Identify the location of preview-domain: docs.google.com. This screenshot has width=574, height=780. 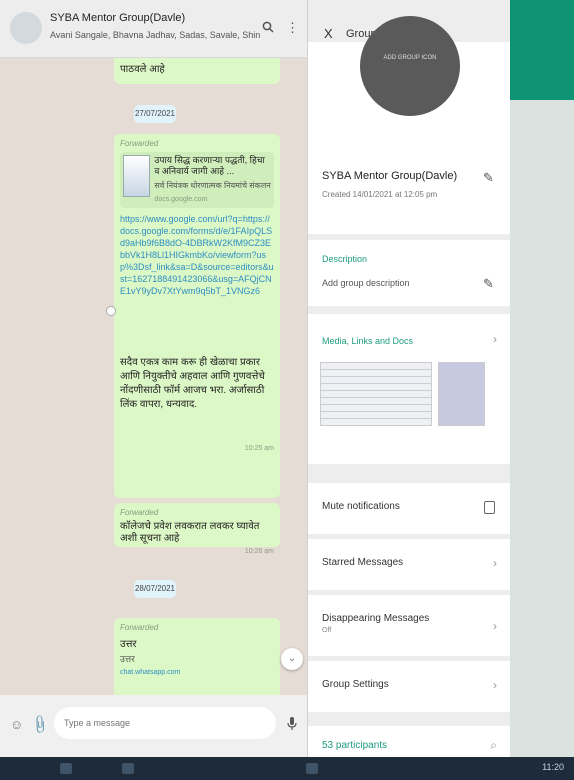
(181, 199).